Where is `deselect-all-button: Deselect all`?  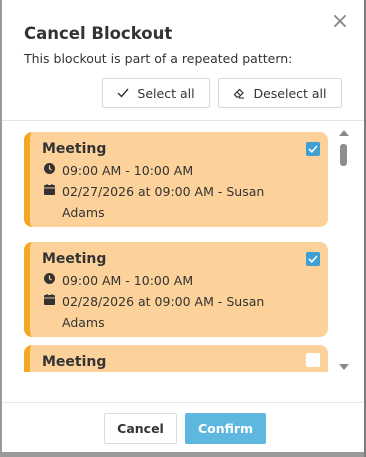 deselect-all-button: Deselect all is located at coordinates (280, 93).